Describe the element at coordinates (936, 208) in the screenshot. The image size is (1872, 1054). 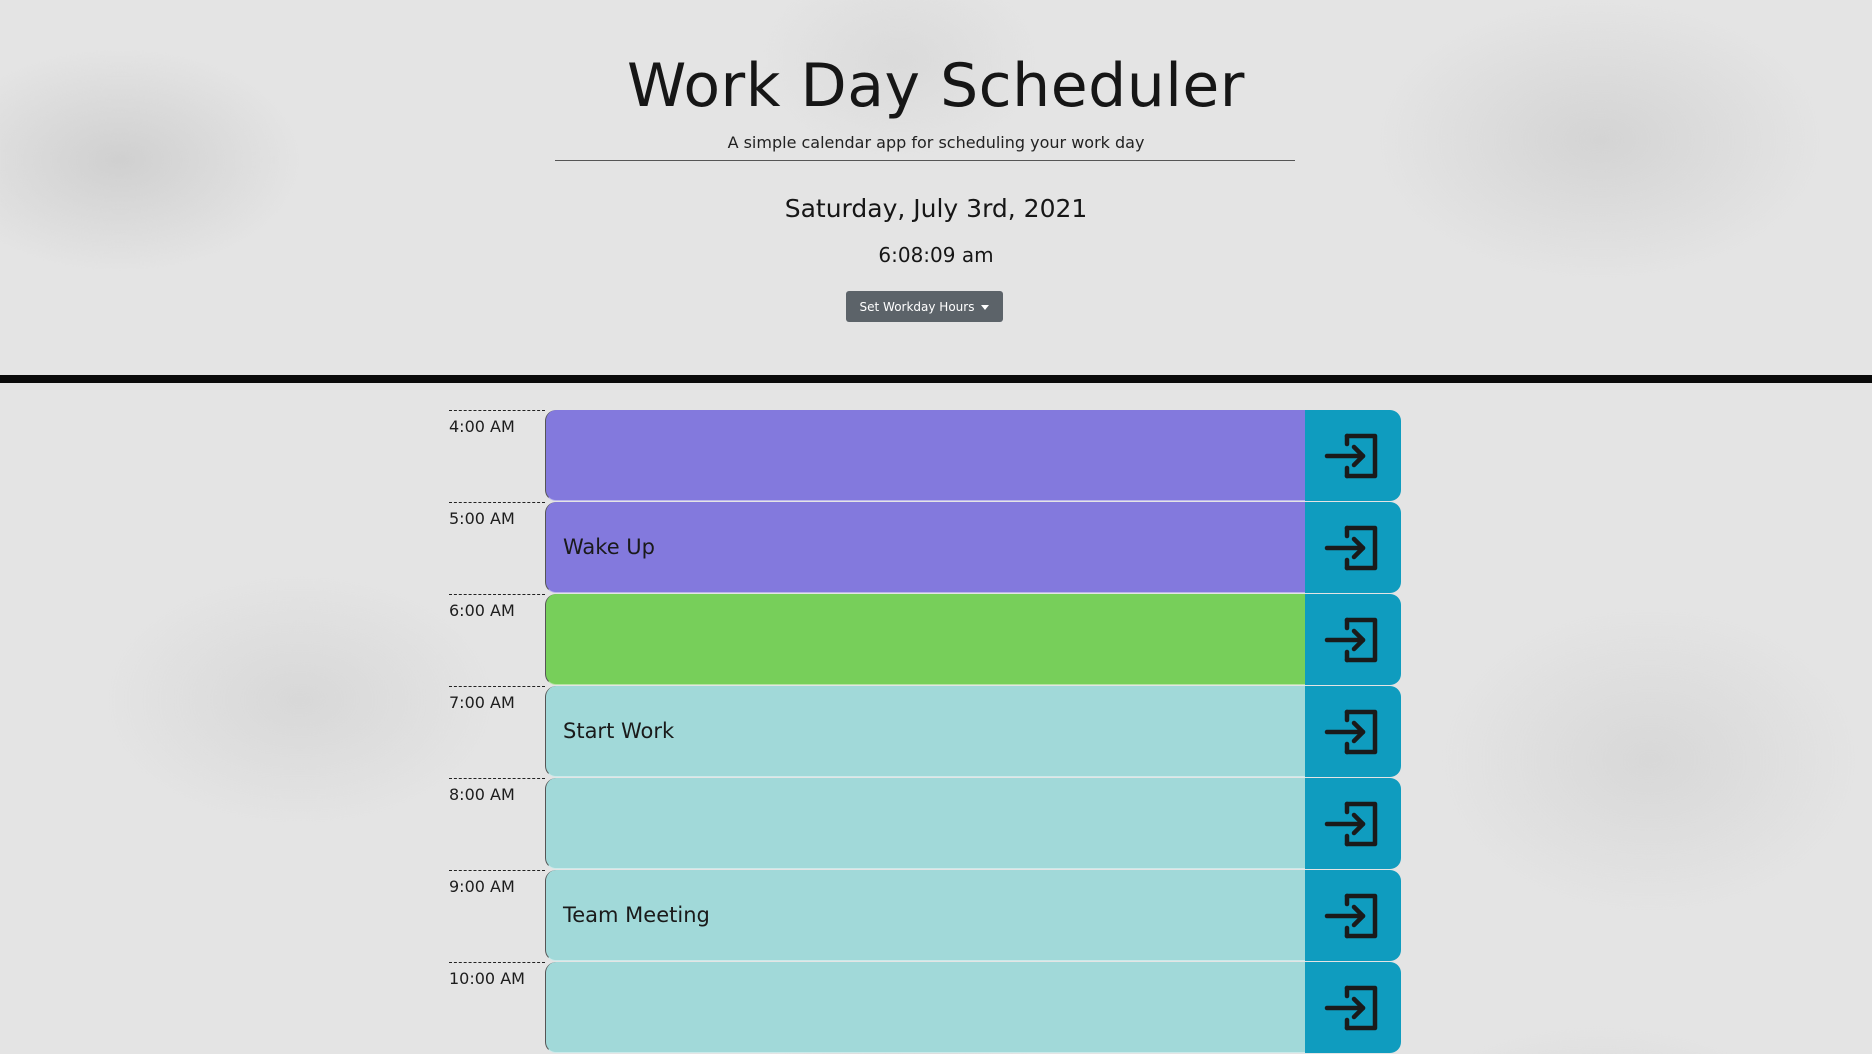
I see `current-date: Saturday, July 3rd, 2021` at that location.